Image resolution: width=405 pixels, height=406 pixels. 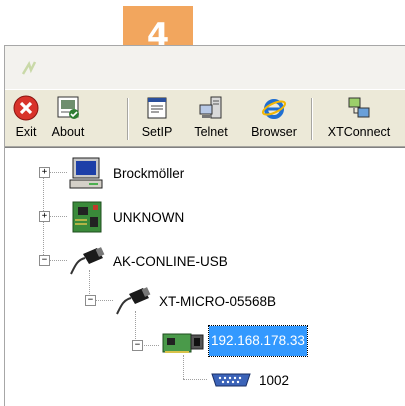 I want to click on network-card-icon, so click(x=183, y=341).